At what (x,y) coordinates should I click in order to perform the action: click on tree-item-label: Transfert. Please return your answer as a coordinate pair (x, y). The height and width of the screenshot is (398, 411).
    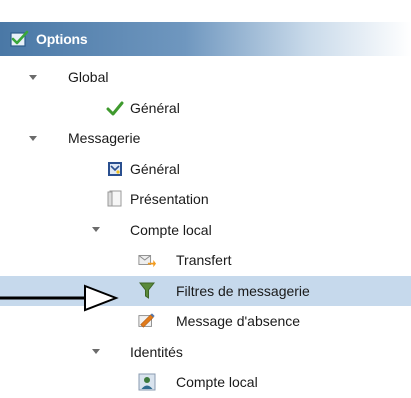
    Looking at the image, I should click on (204, 260).